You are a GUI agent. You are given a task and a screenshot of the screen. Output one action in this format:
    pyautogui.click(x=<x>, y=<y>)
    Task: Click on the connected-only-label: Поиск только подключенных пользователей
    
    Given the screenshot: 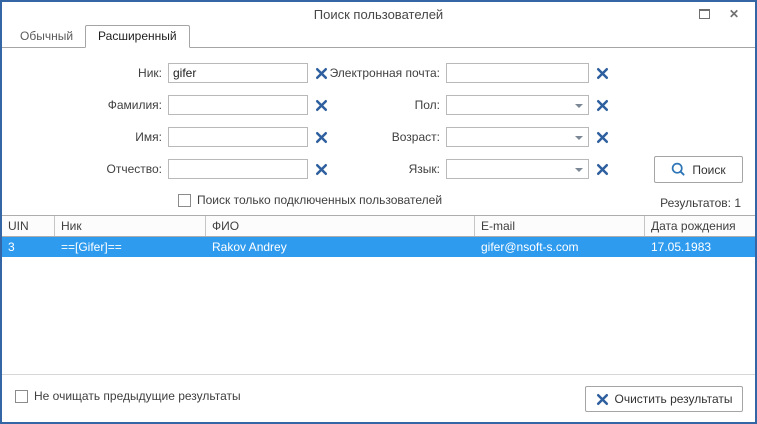 What is the action you would take?
    pyautogui.click(x=320, y=200)
    